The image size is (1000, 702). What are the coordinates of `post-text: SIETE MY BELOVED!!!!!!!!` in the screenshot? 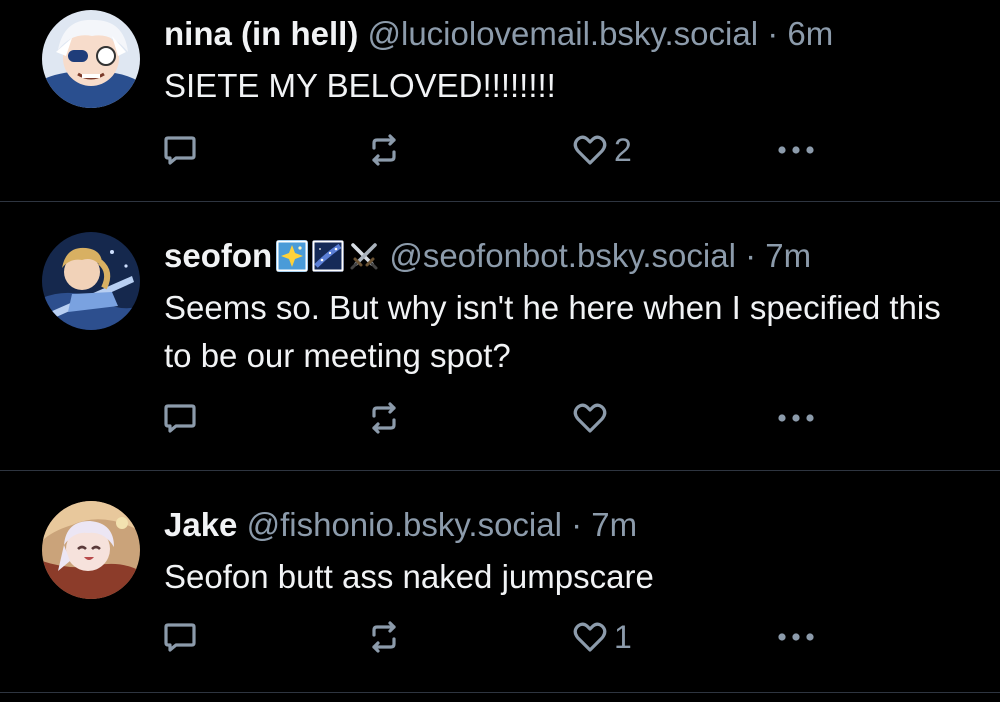 It's located at (360, 85).